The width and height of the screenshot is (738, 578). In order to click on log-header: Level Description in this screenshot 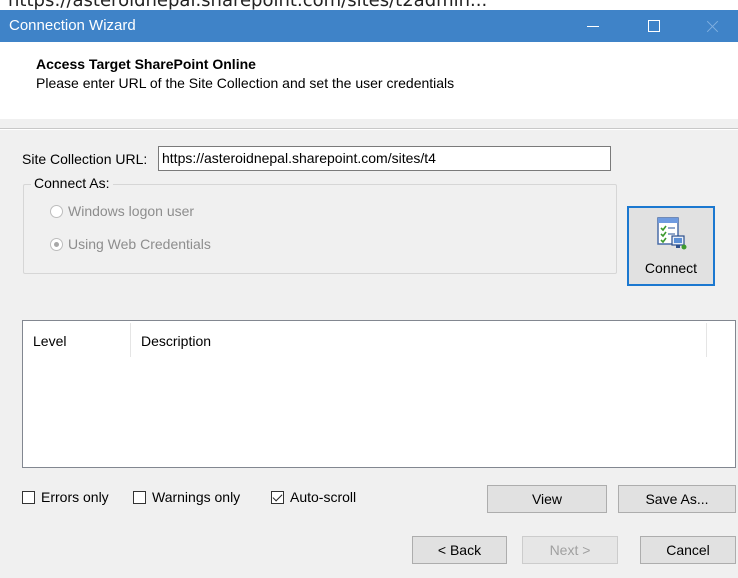, I will do `click(379, 341)`.